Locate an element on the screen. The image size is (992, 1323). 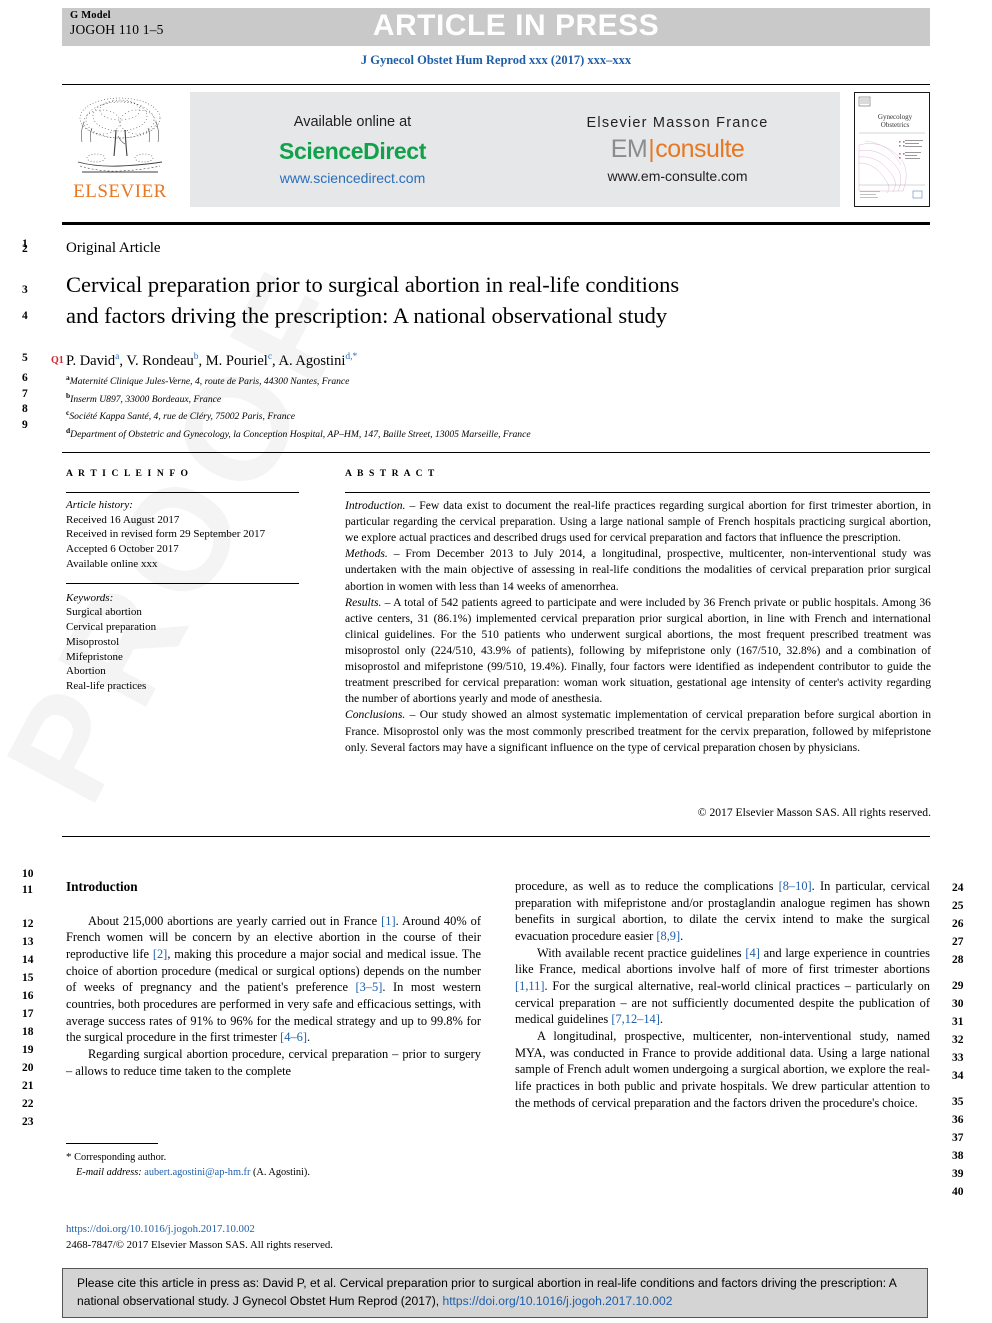
keywords-divider-rule is located at coordinates (182, 583).